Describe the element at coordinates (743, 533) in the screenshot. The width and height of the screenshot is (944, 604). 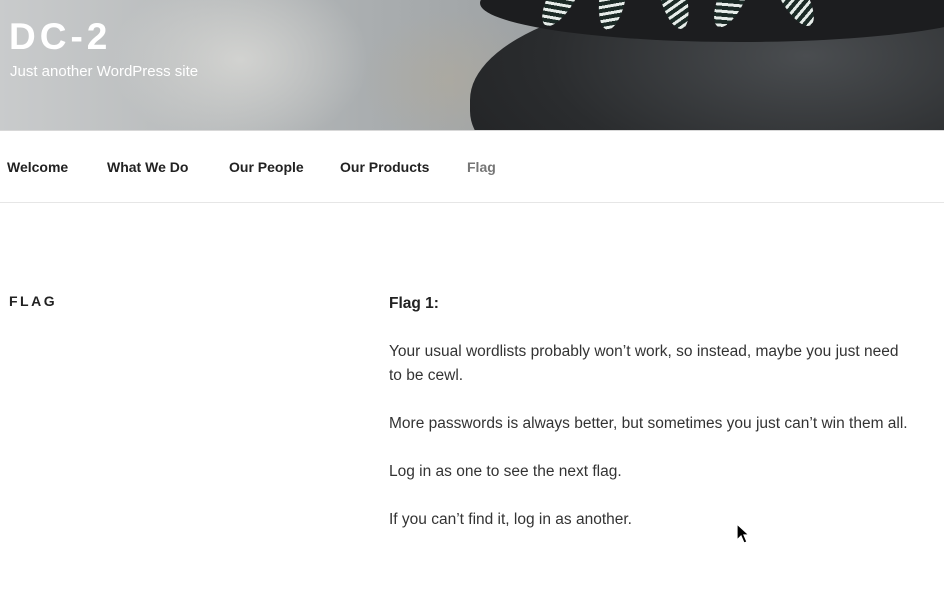
I see `mouse-pointer-icon` at that location.